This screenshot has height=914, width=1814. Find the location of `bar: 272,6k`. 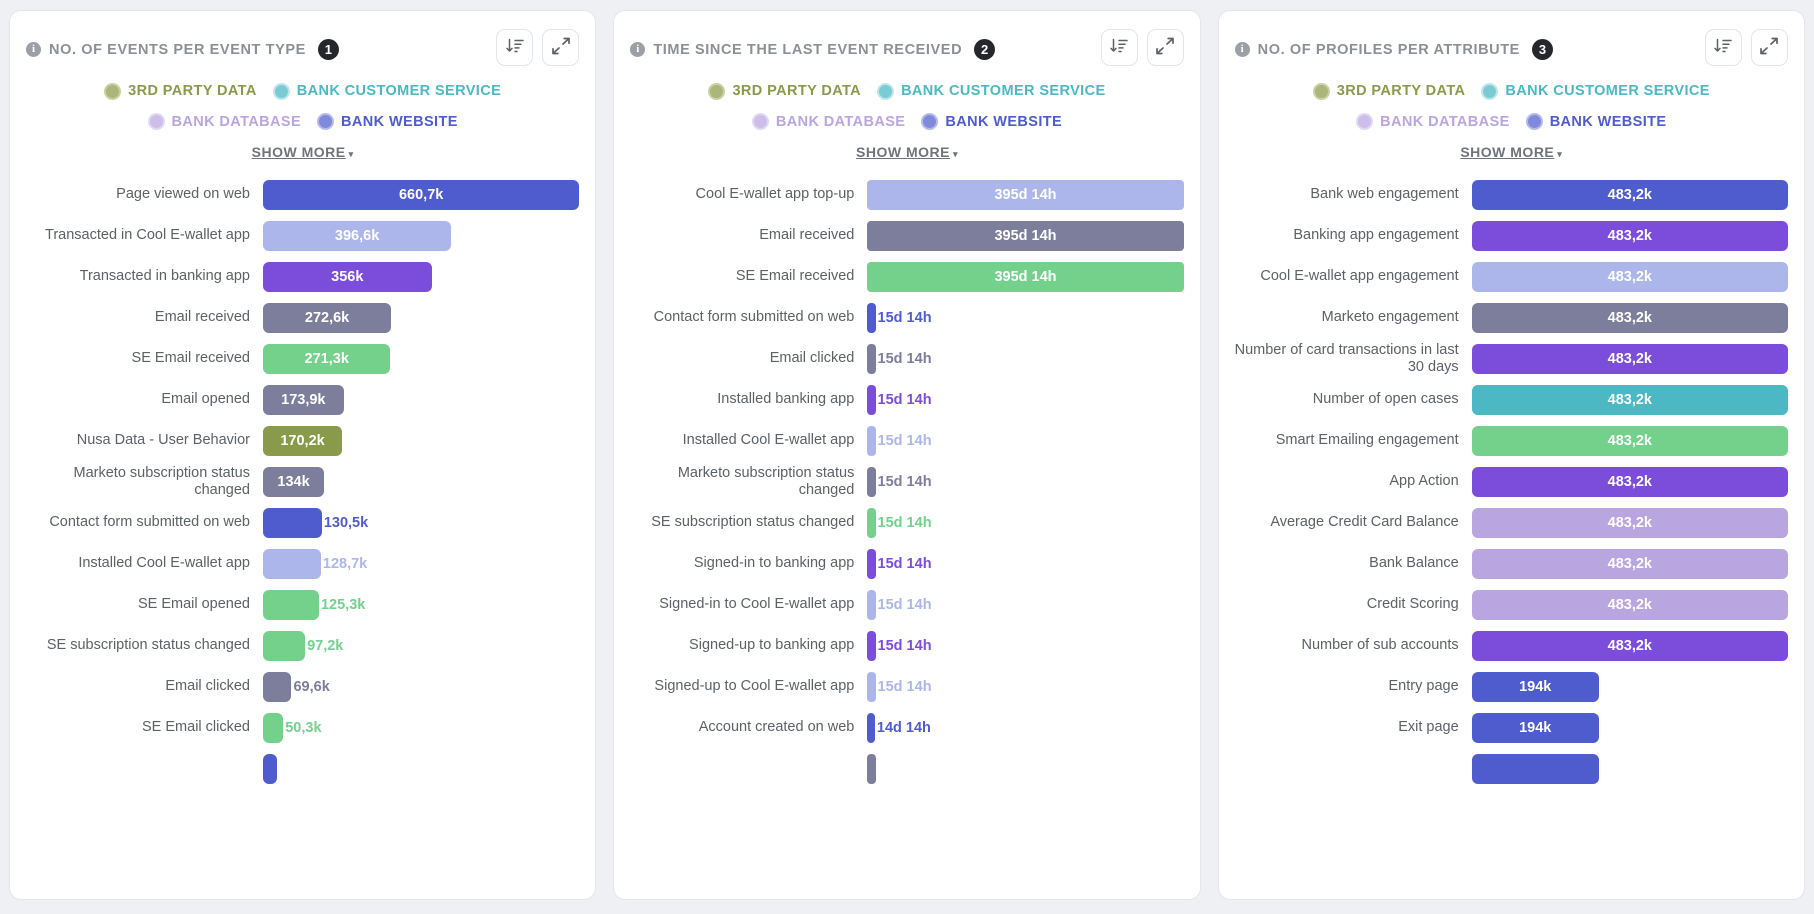

bar: 272,6k is located at coordinates (327, 317).